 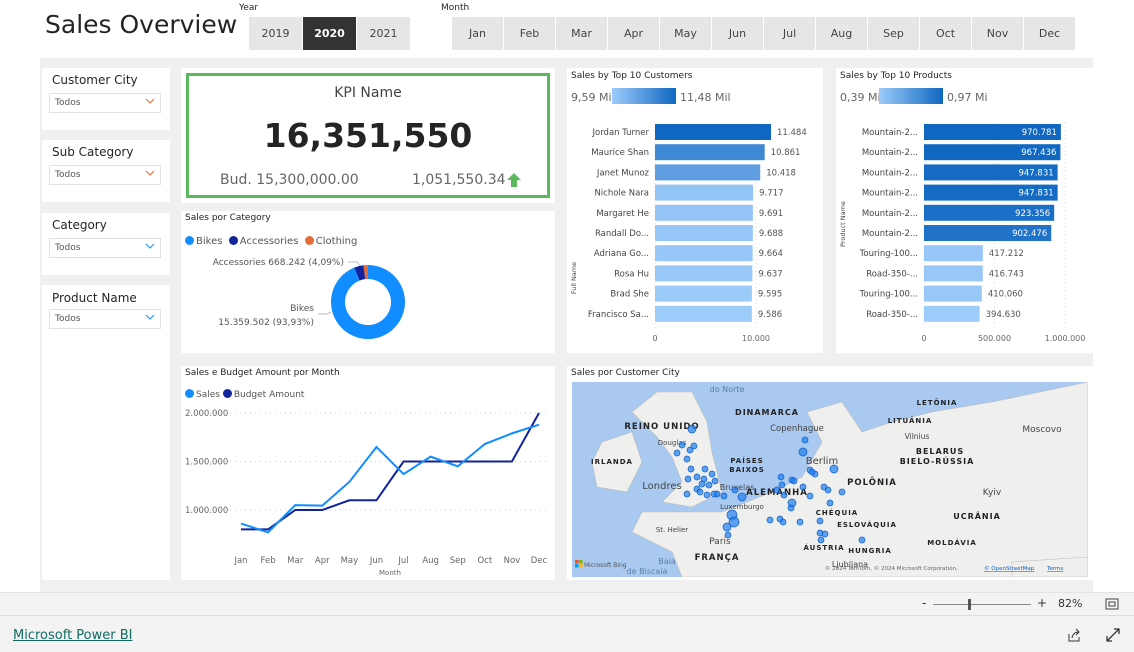 I want to click on month-tile-aug: Aug, so click(x=841, y=33).